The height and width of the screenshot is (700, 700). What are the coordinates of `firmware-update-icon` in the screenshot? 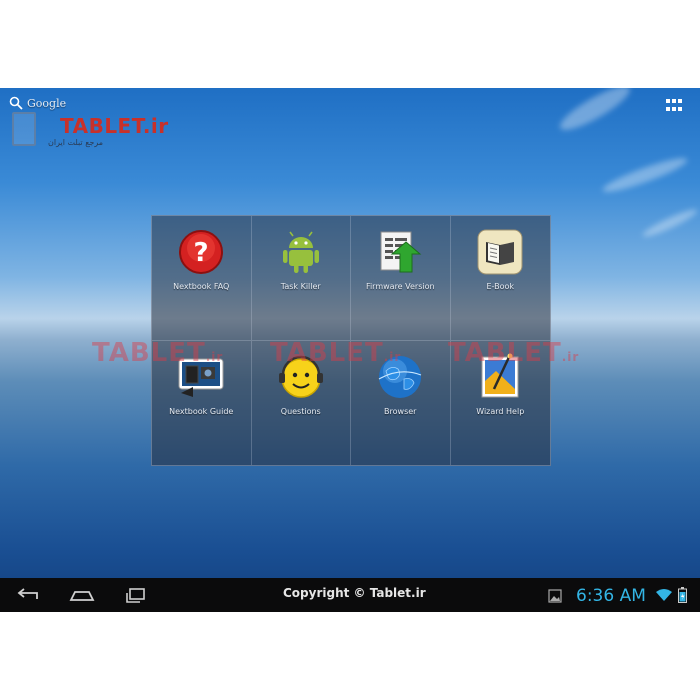 It's located at (401, 252).